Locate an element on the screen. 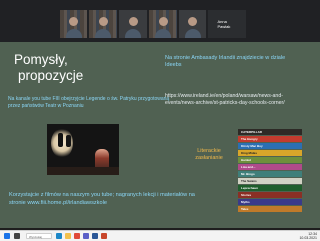  slide-title: Pomysły, propozycje is located at coordinates (74, 68).